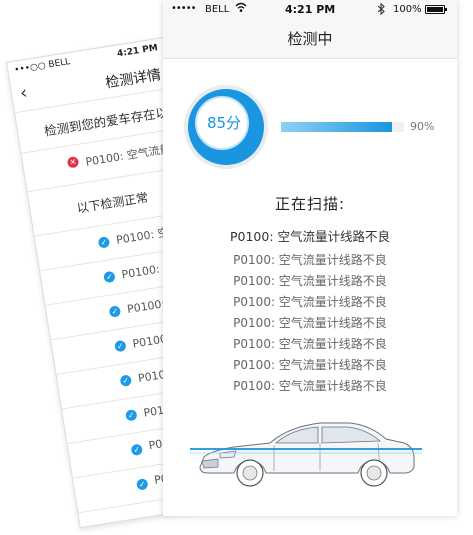 The image size is (473, 535). I want to click on score-gauge-center: 85分, so click(222, 123).